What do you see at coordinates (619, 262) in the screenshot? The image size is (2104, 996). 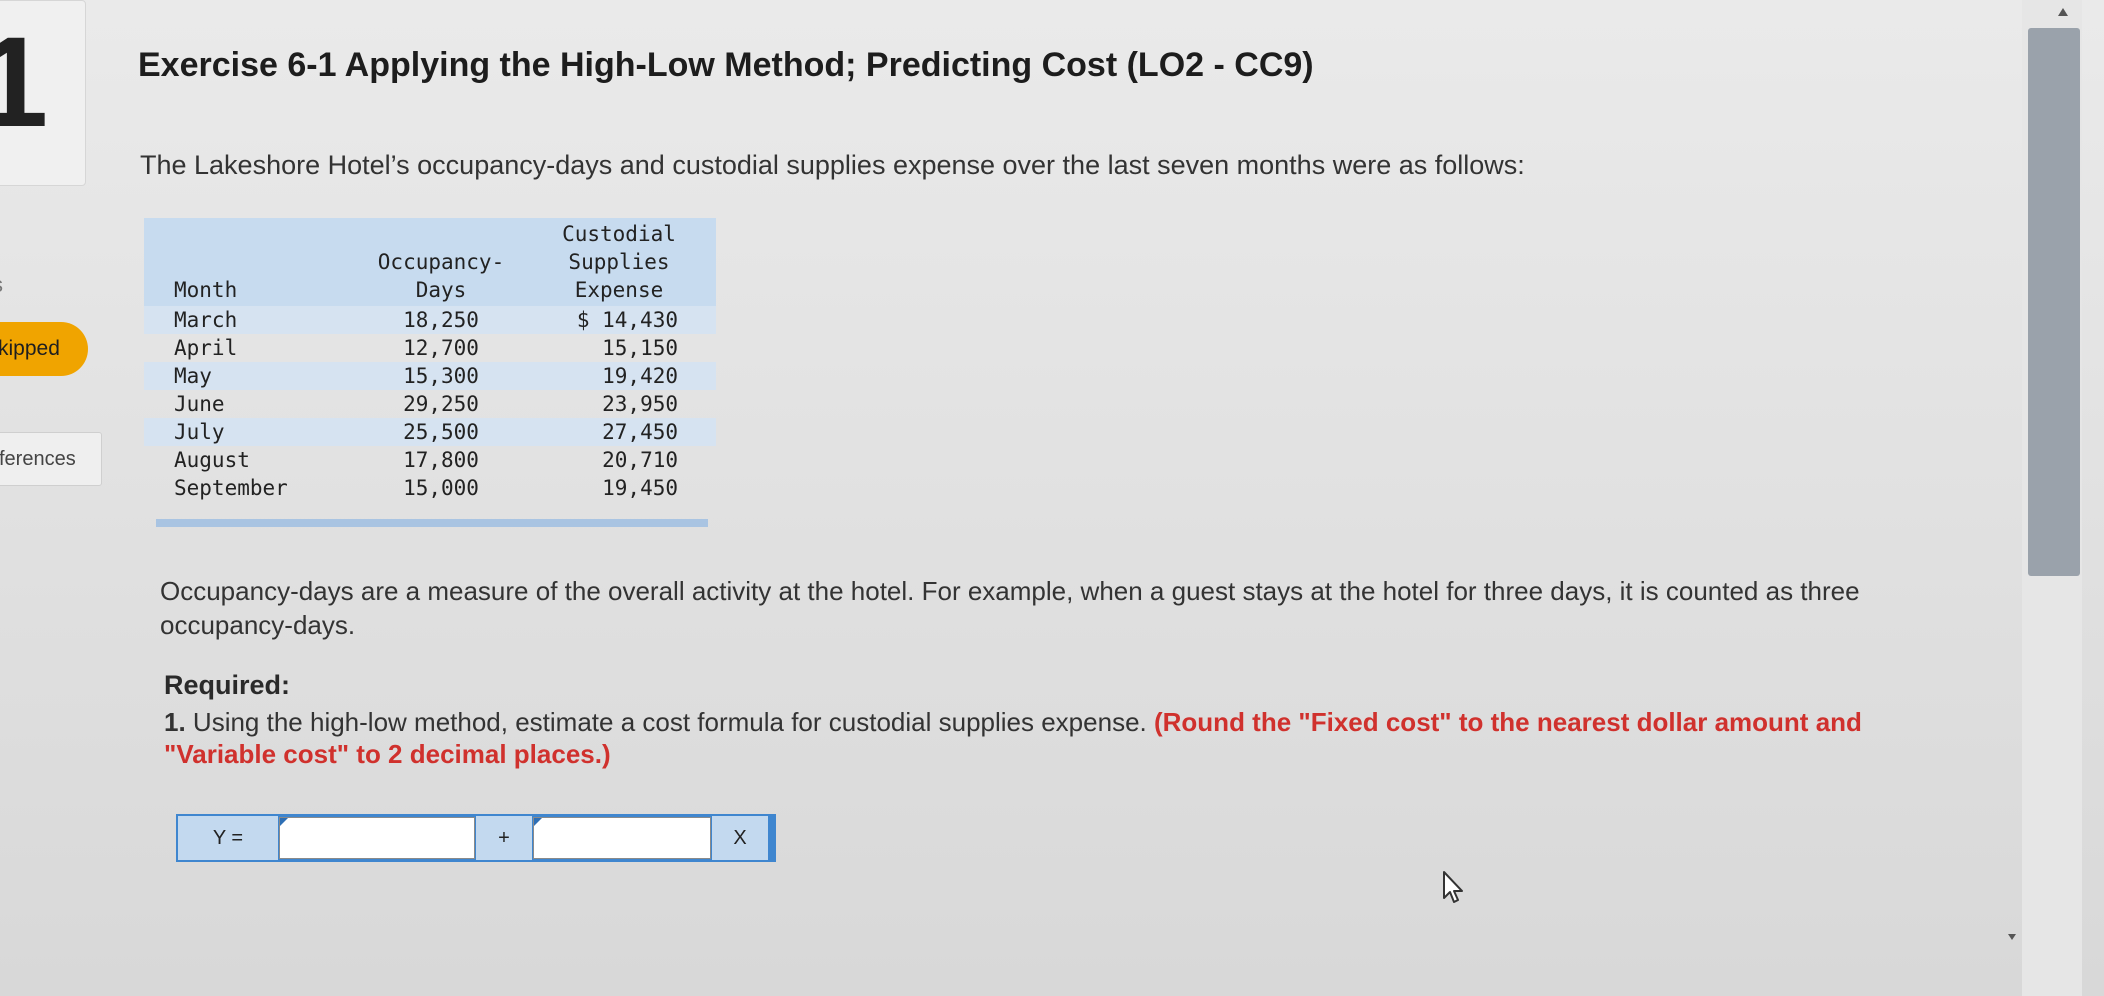 I see `header-custodial-expense: Custodial Supplies Expense` at bounding box center [619, 262].